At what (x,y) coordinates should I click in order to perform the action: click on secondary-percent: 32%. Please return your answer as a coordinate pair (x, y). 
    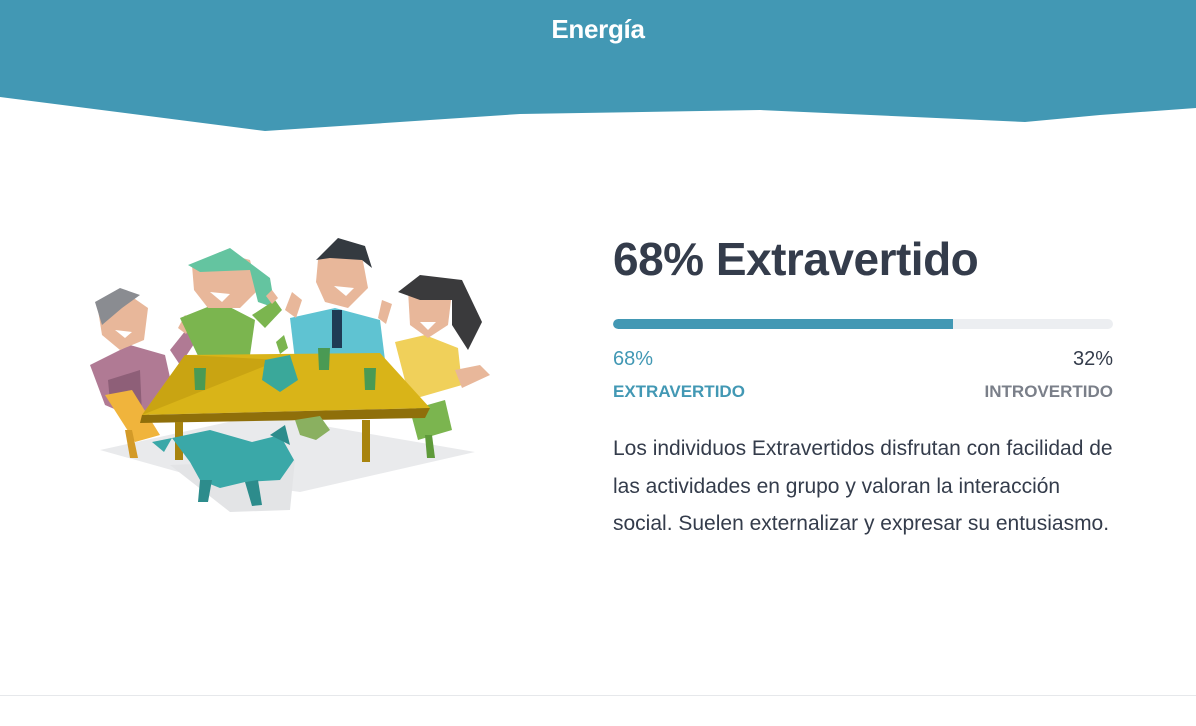
    Looking at the image, I should click on (1092, 359).